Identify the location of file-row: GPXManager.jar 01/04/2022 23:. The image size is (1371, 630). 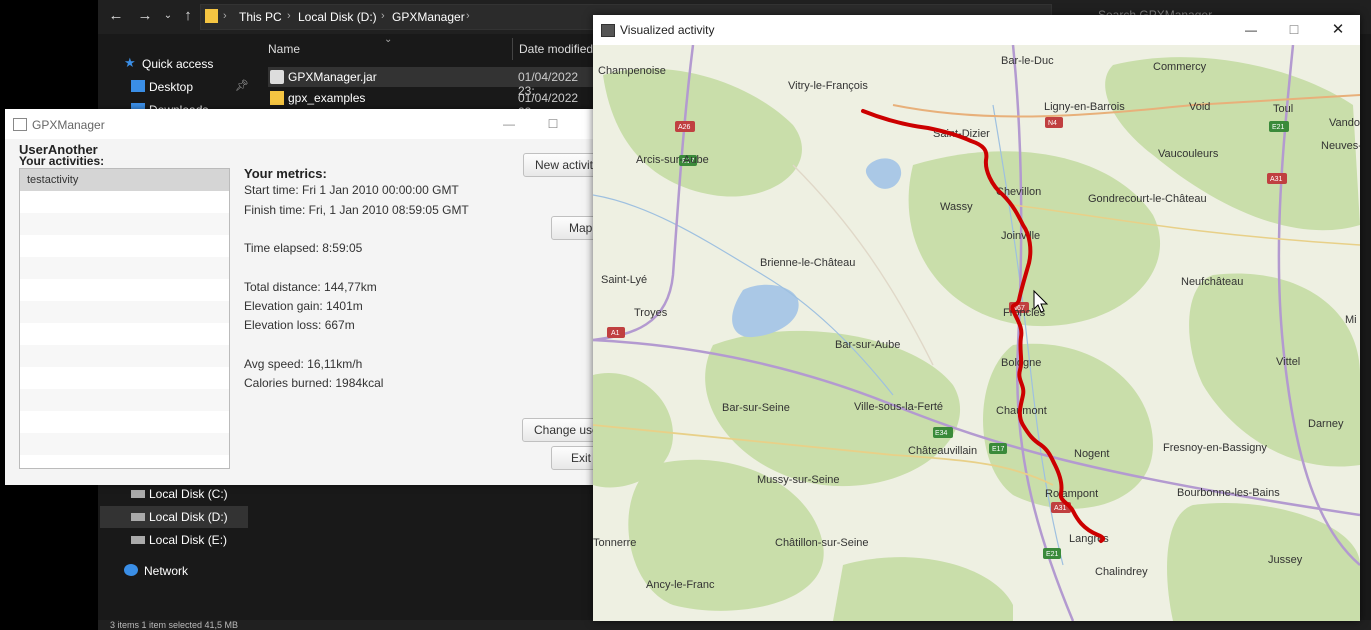
(433, 82).